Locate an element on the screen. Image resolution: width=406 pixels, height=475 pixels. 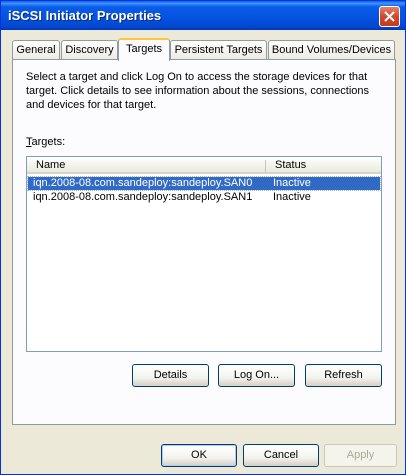
cancel-button-label: Cancel is located at coordinates (281, 455).